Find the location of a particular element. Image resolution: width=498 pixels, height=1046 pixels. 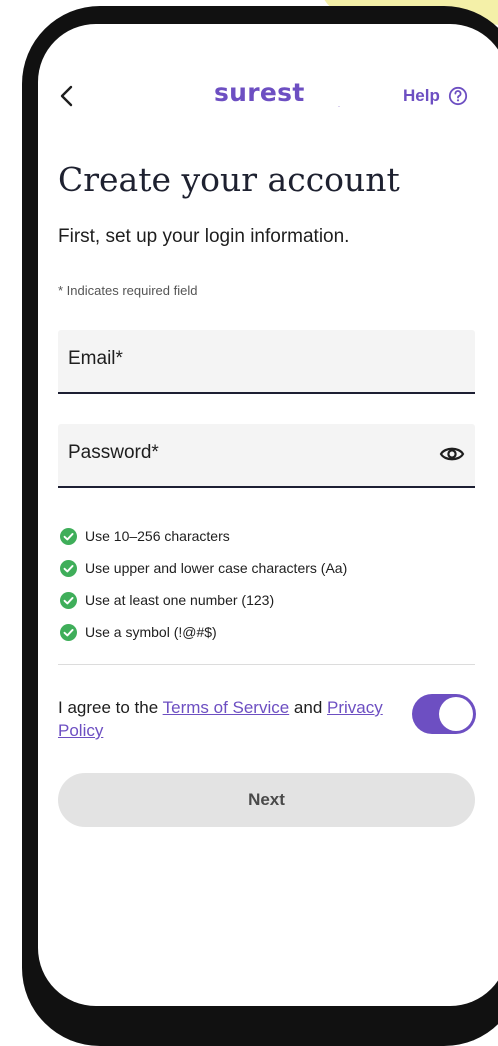

agreement-prefix: I agree to the is located at coordinates (110, 707).